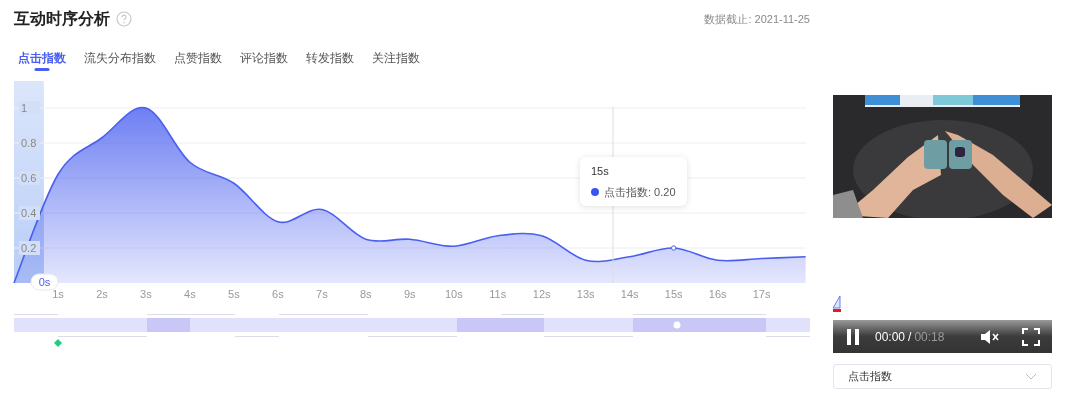 This screenshot has width=1080, height=400. Describe the element at coordinates (29, 213) in the screenshot. I see `y-axis-label: 0.4` at that location.